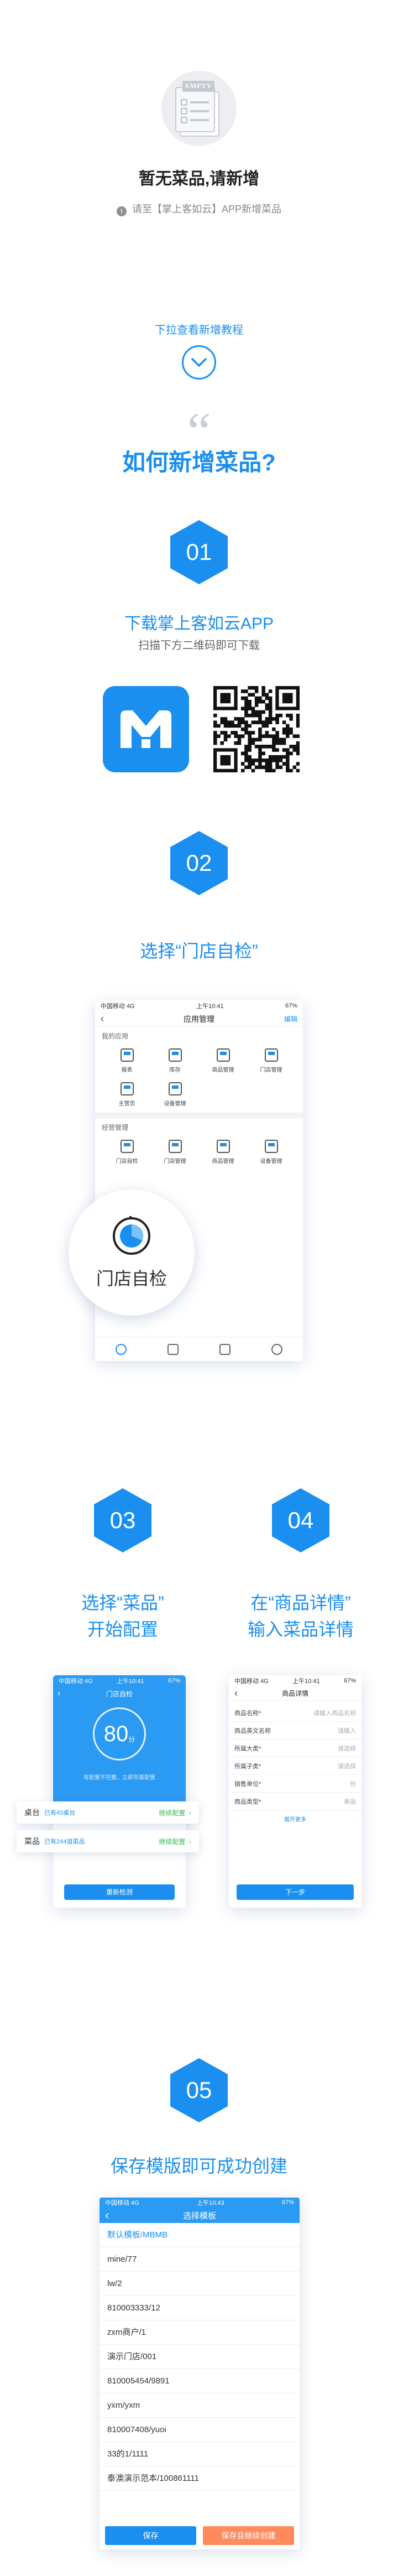 This screenshot has height=2576, width=398. Describe the element at coordinates (300, 1629) in the screenshot. I see `step-04-title-line2: 输入菜品详情` at that location.